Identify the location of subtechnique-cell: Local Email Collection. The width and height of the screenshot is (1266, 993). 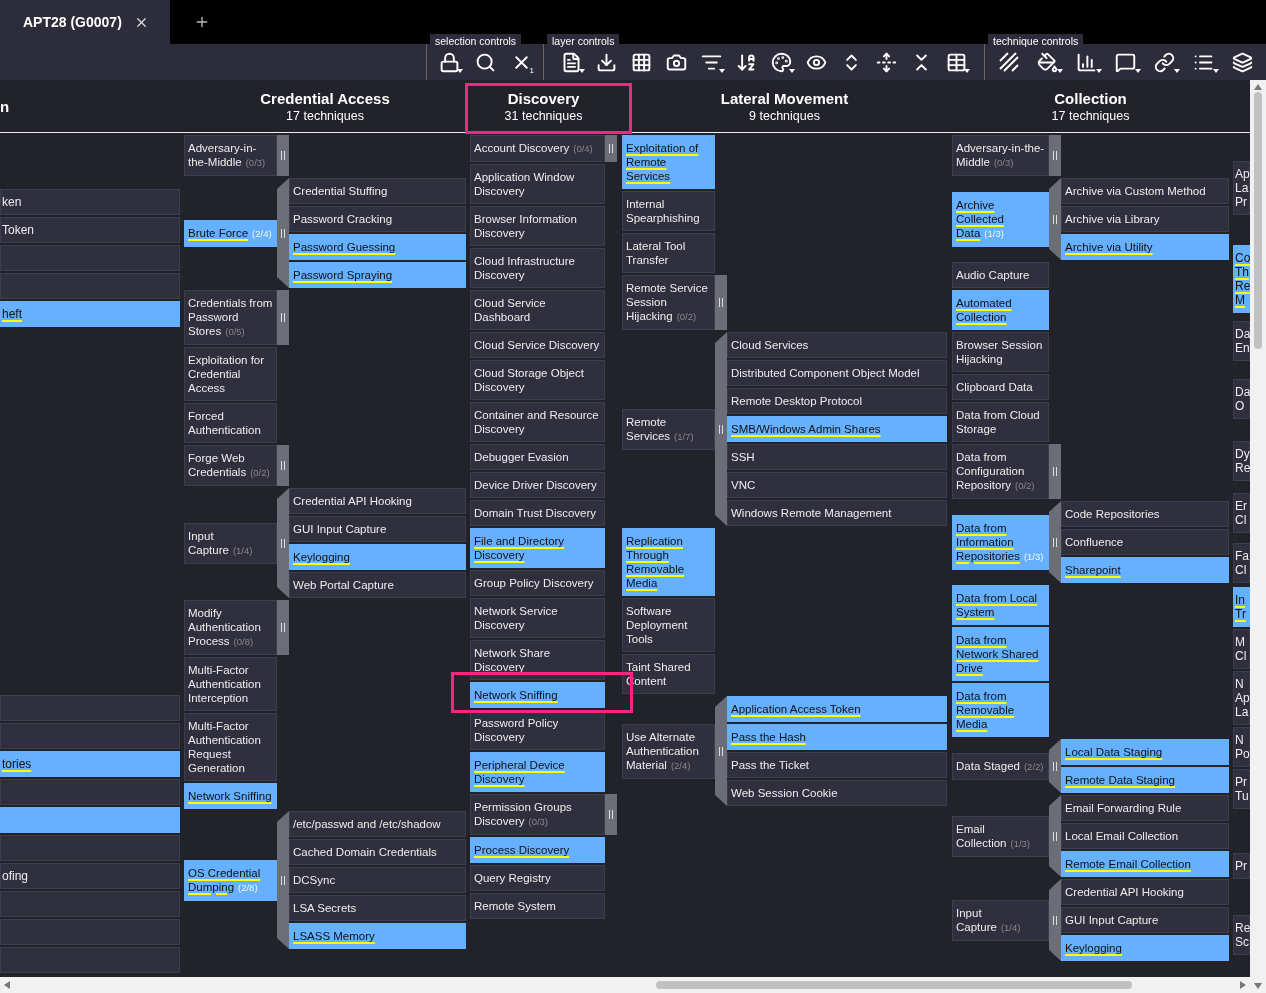
(1145, 836).